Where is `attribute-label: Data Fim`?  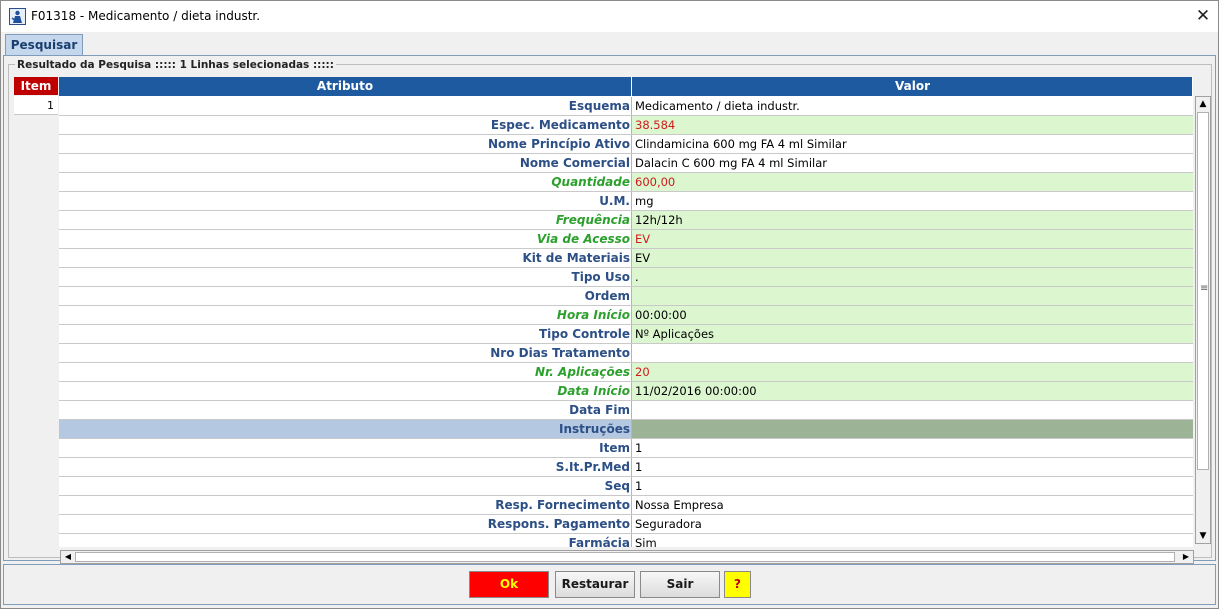 attribute-label: Data Fim is located at coordinates (345, 410).